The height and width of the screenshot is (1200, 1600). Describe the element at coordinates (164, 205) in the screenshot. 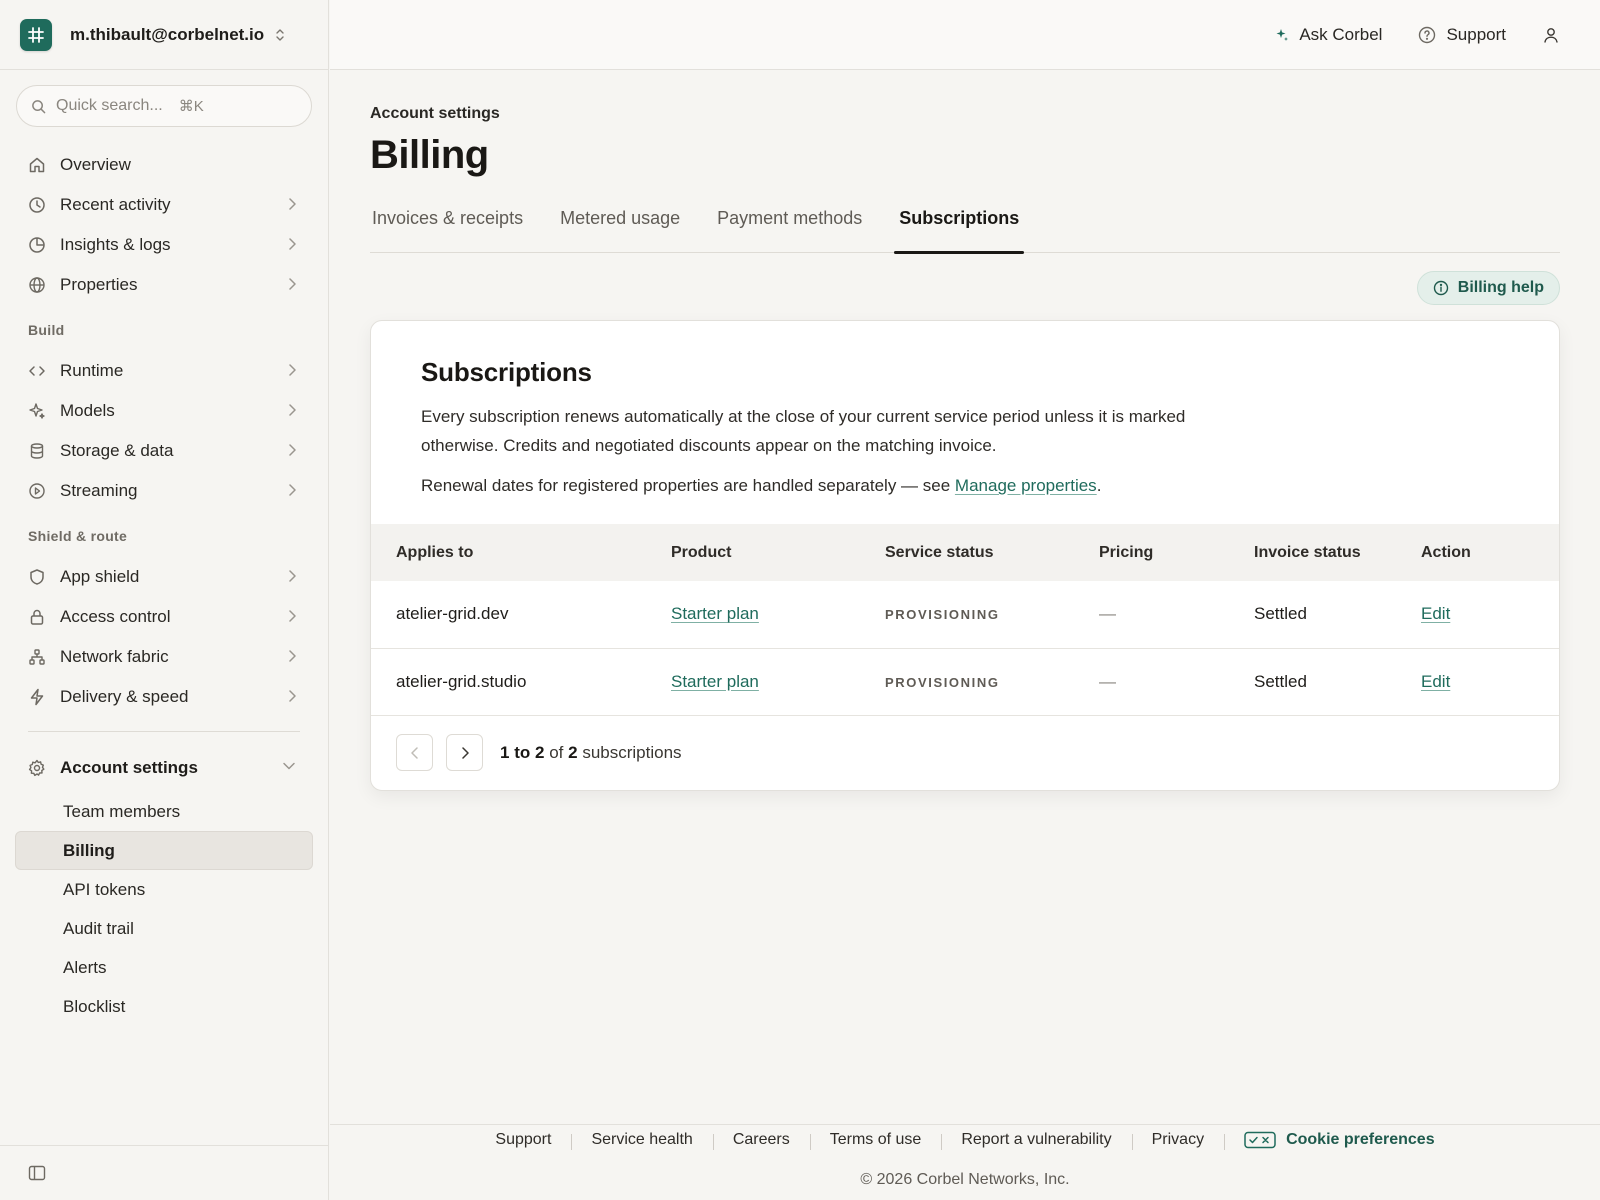

I see `sidebar-item-recent-activity: Recent activity` at that location.